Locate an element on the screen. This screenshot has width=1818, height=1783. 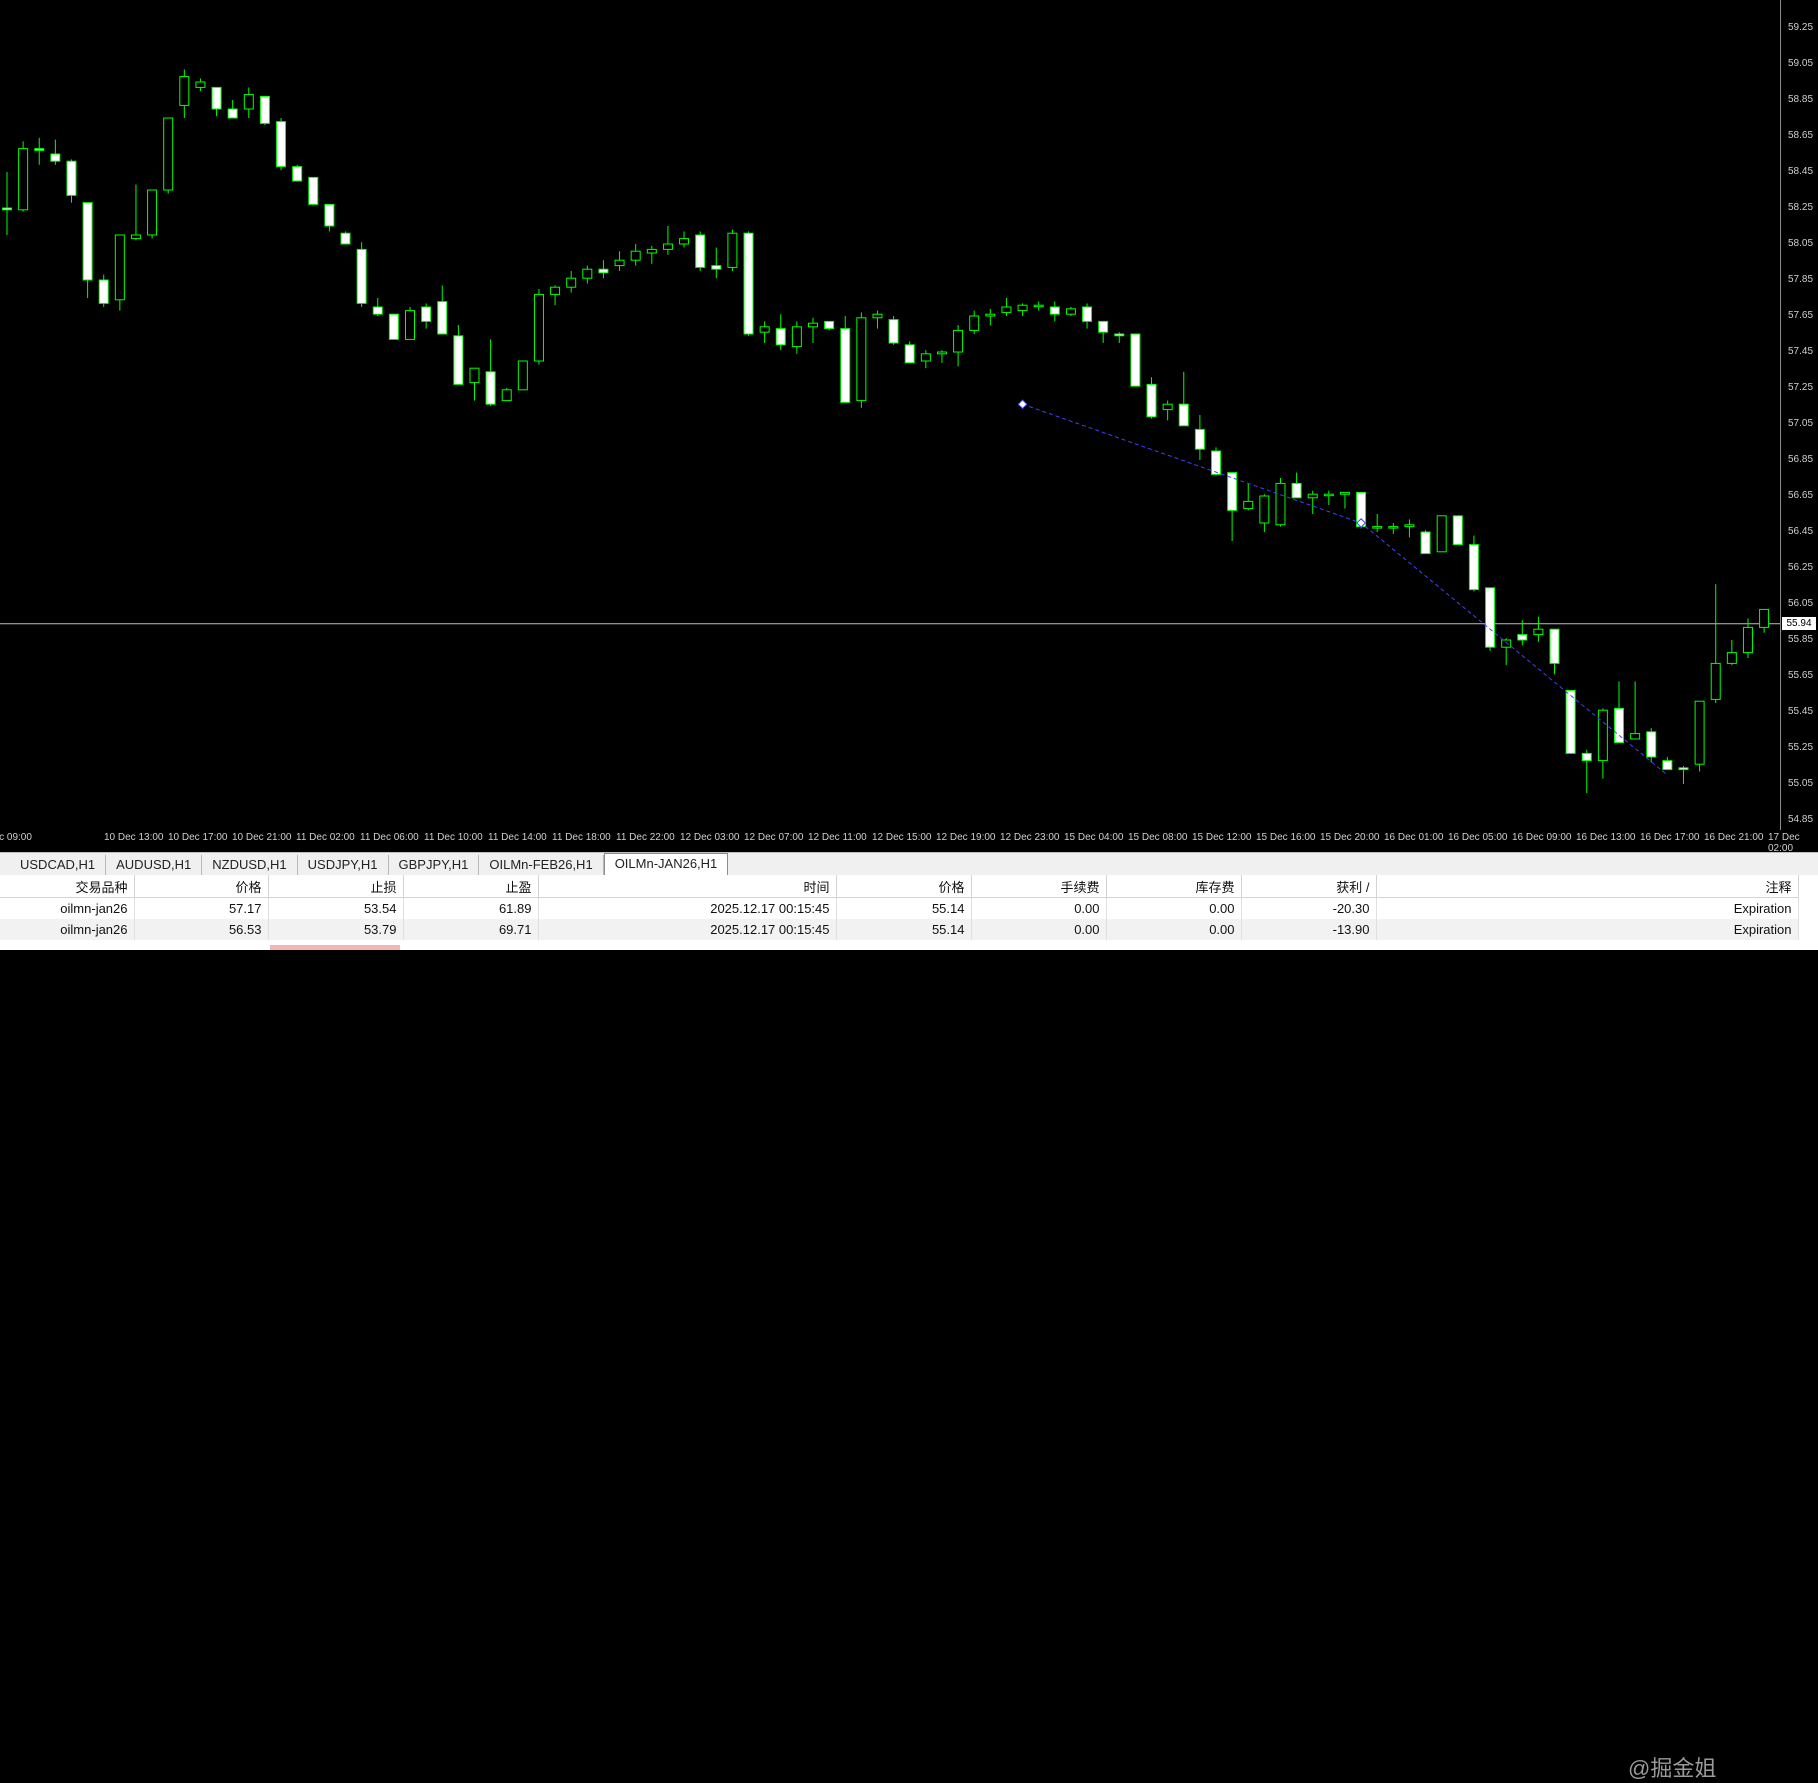
time-axis-label: 12 Dec 19:00 is located at coordinates (966, 837).